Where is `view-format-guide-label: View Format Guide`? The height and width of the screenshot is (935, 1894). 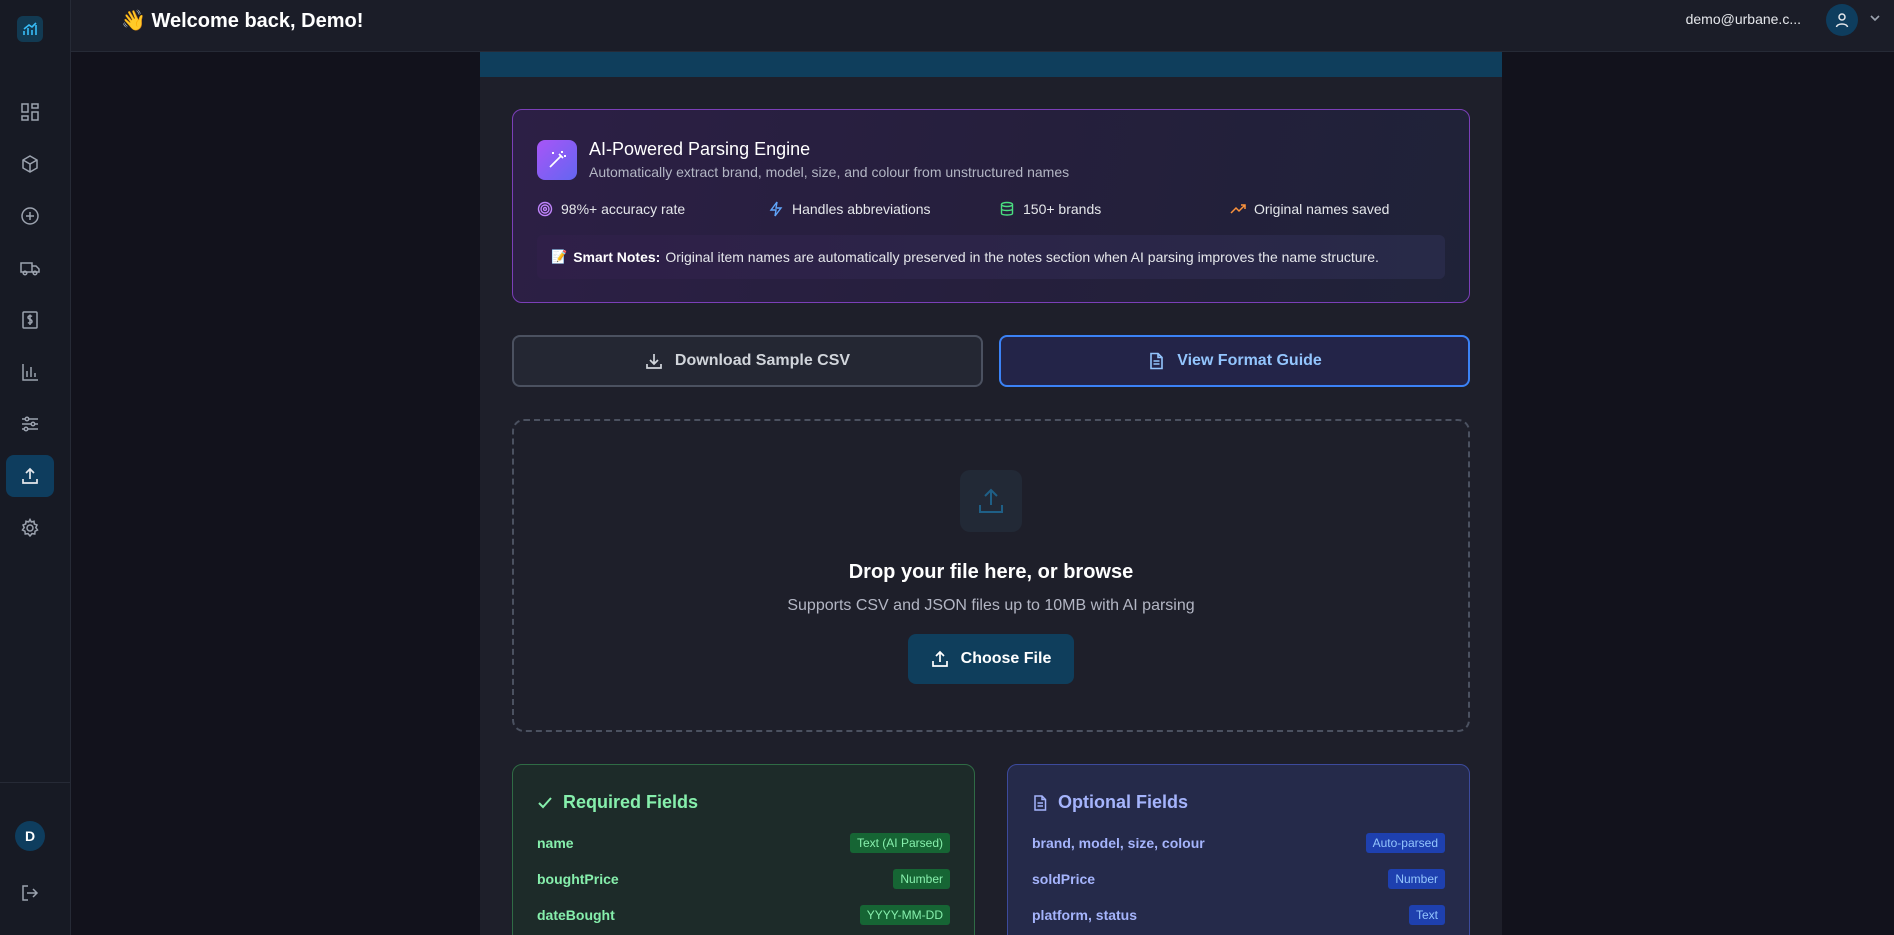
view-format-guide-label: View Format Guide is located at coordinates (1249, 360).